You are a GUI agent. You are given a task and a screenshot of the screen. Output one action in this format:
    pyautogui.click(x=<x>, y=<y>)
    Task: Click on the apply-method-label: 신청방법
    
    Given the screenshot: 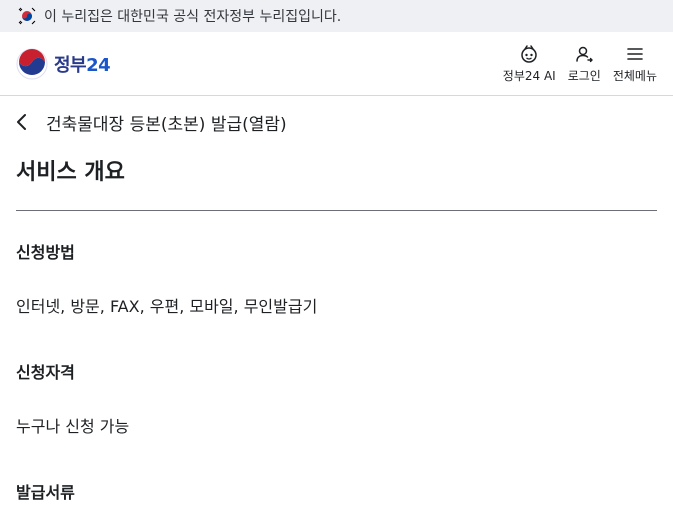 What is the action you would take?
    pyautogui.click(x=45, y=252)
    